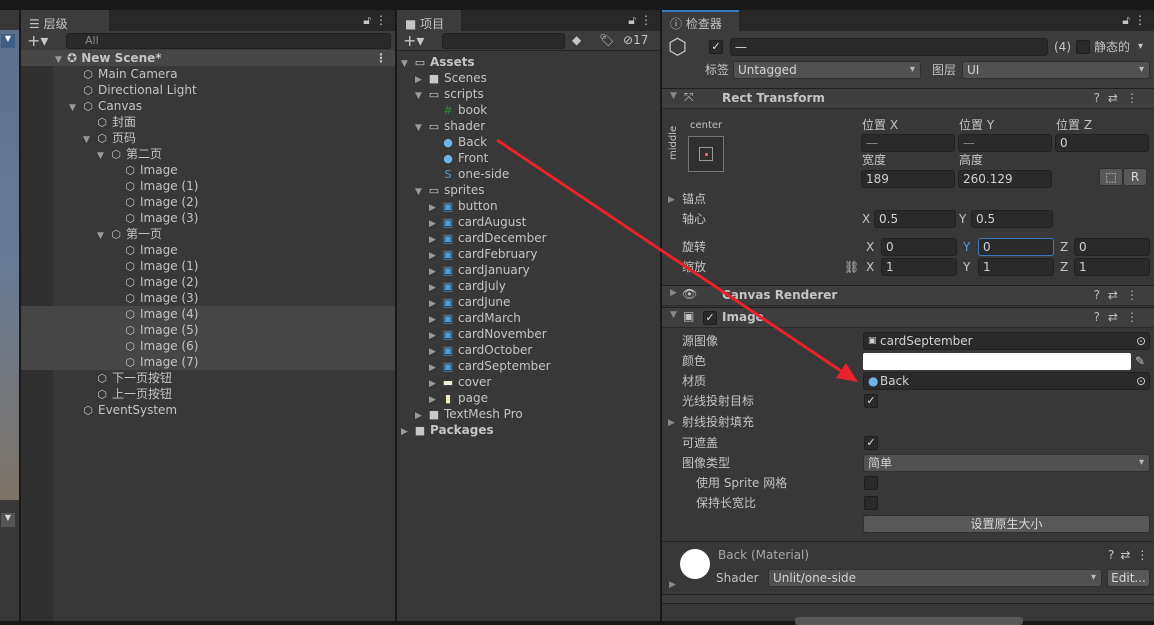  What do you see at coordinates (677, 260) in the screenshot?
I see `annotation-arrow` at bounding box center [677, 260].